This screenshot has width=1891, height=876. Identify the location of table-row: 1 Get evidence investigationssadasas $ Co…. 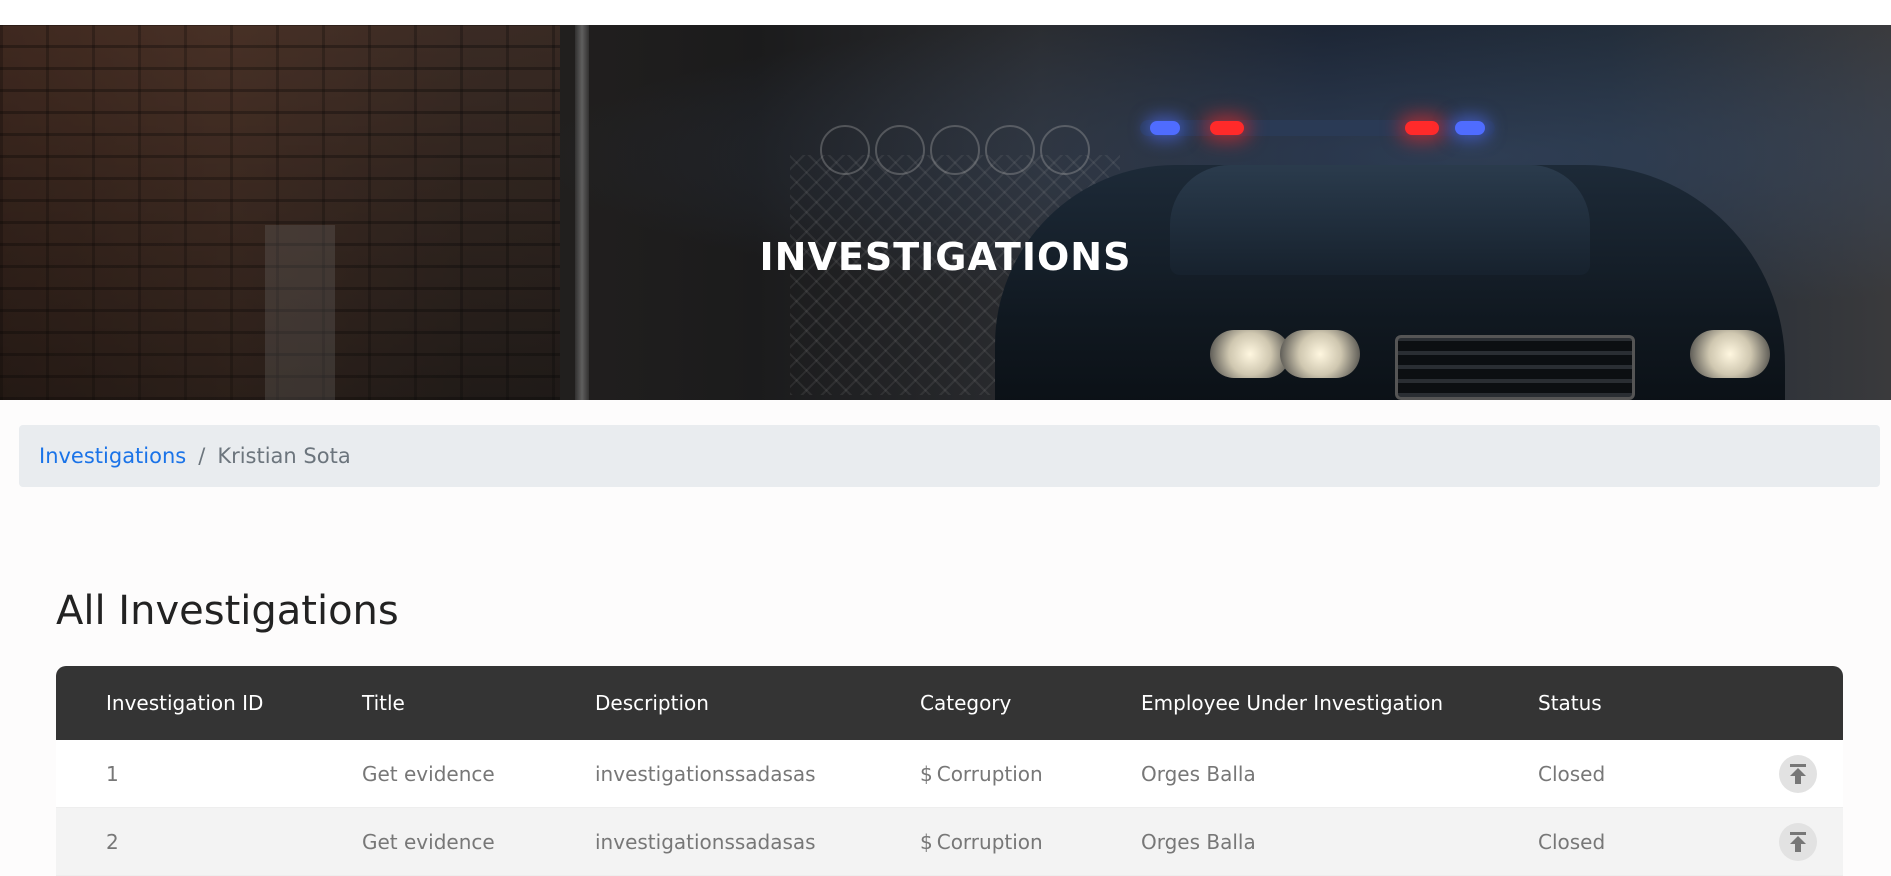
(949, 774).